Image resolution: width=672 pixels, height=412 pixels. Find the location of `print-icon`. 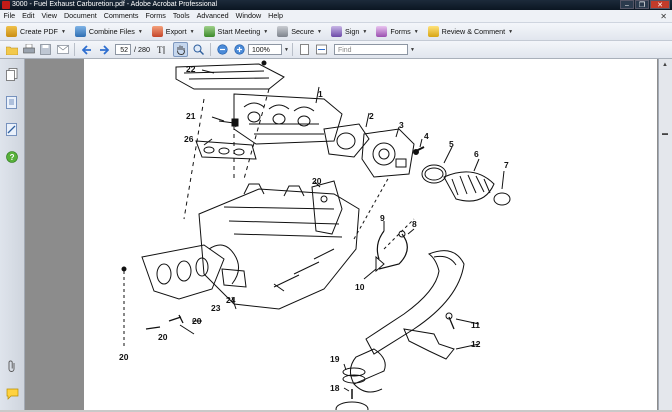

print-icon is located at coordinates (28, 49).